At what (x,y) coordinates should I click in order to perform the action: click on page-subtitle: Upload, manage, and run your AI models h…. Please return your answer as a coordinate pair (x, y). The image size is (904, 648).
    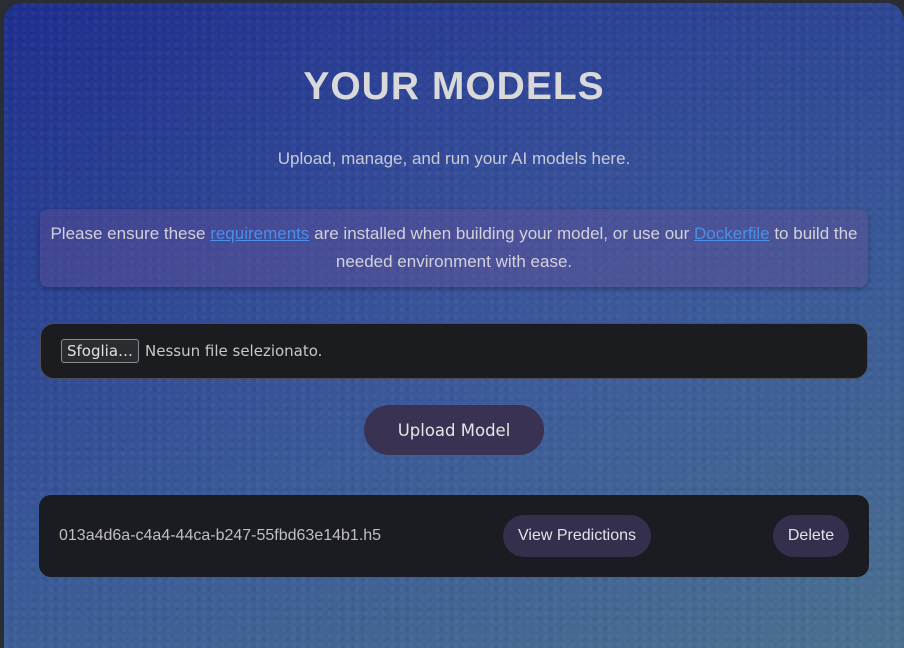
    Looking at the image, I should click on (454, 158).